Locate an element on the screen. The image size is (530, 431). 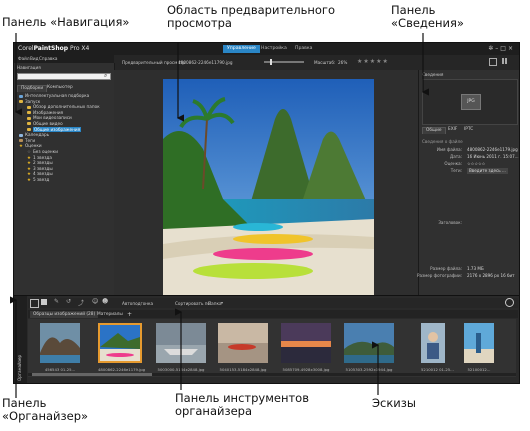
preview-label: Предварительный просмотр is located at coordinates (154, 62).